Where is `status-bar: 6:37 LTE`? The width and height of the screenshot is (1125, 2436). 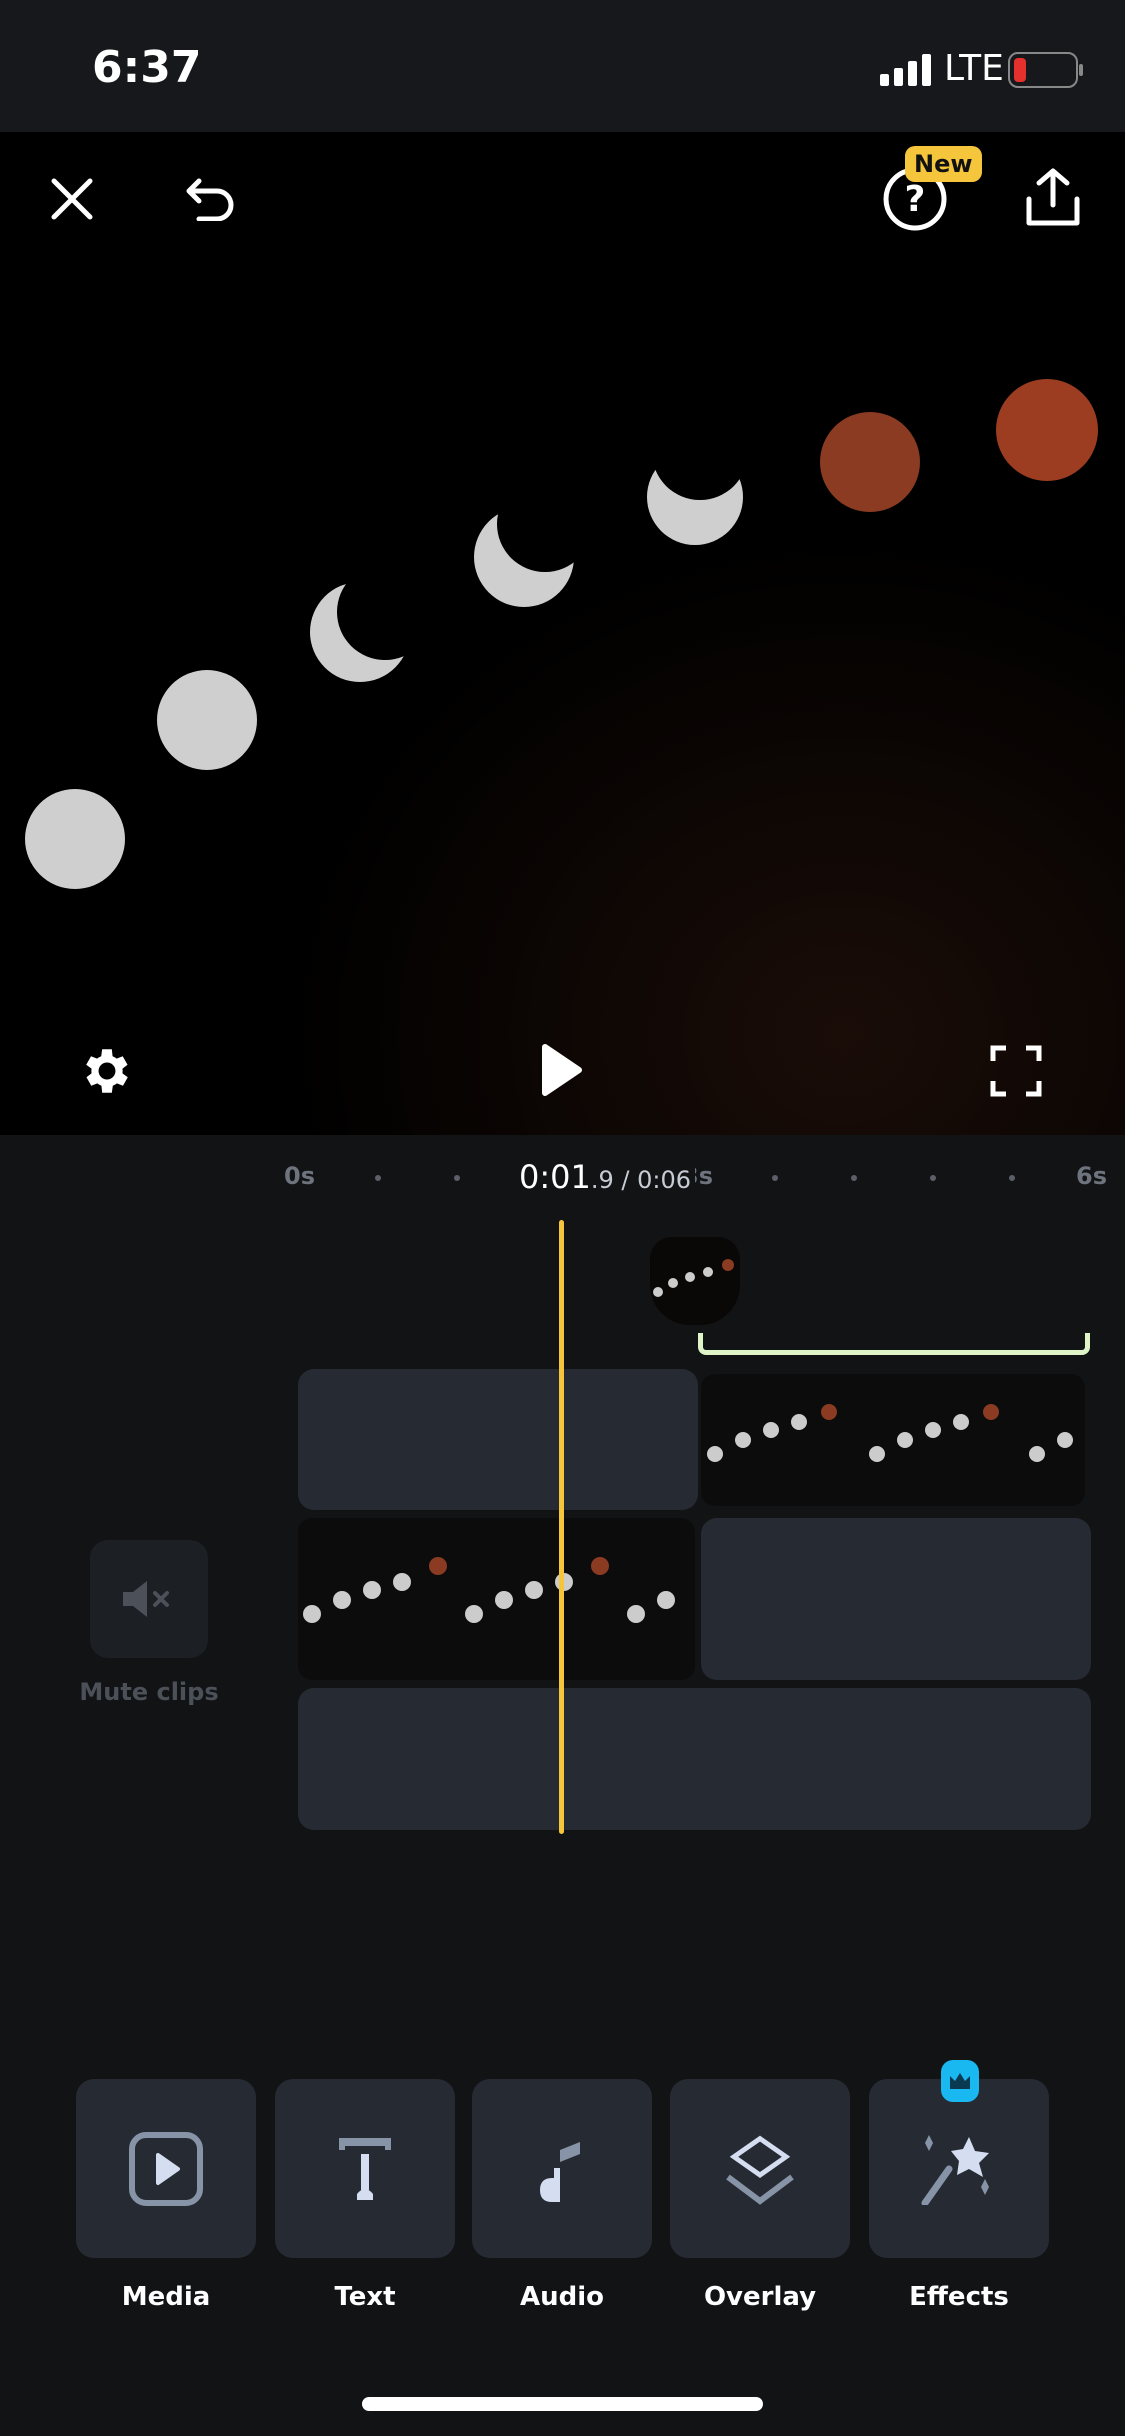 status-bar: 6:37 LTE is located at coordinates (562, 66).